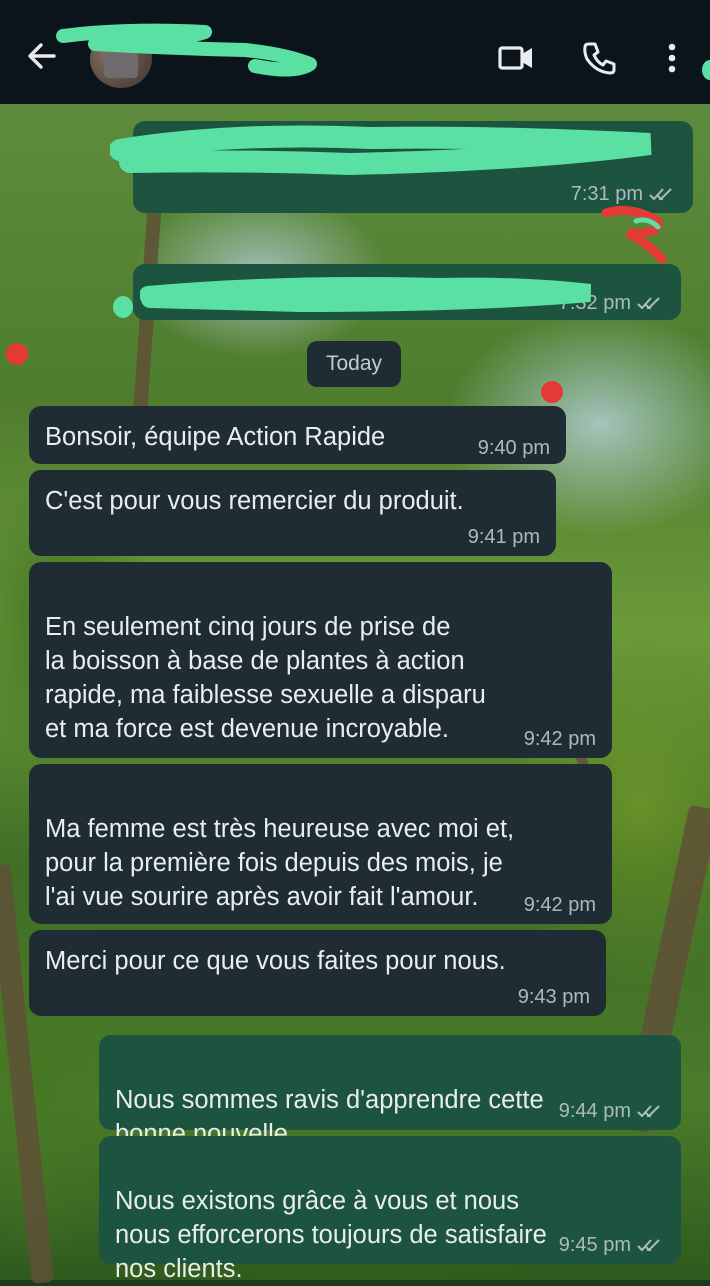 The height and width of the screenshot is (1286, 710). I want to click on message-meta: 9:45 pm, so click(612, 1245).